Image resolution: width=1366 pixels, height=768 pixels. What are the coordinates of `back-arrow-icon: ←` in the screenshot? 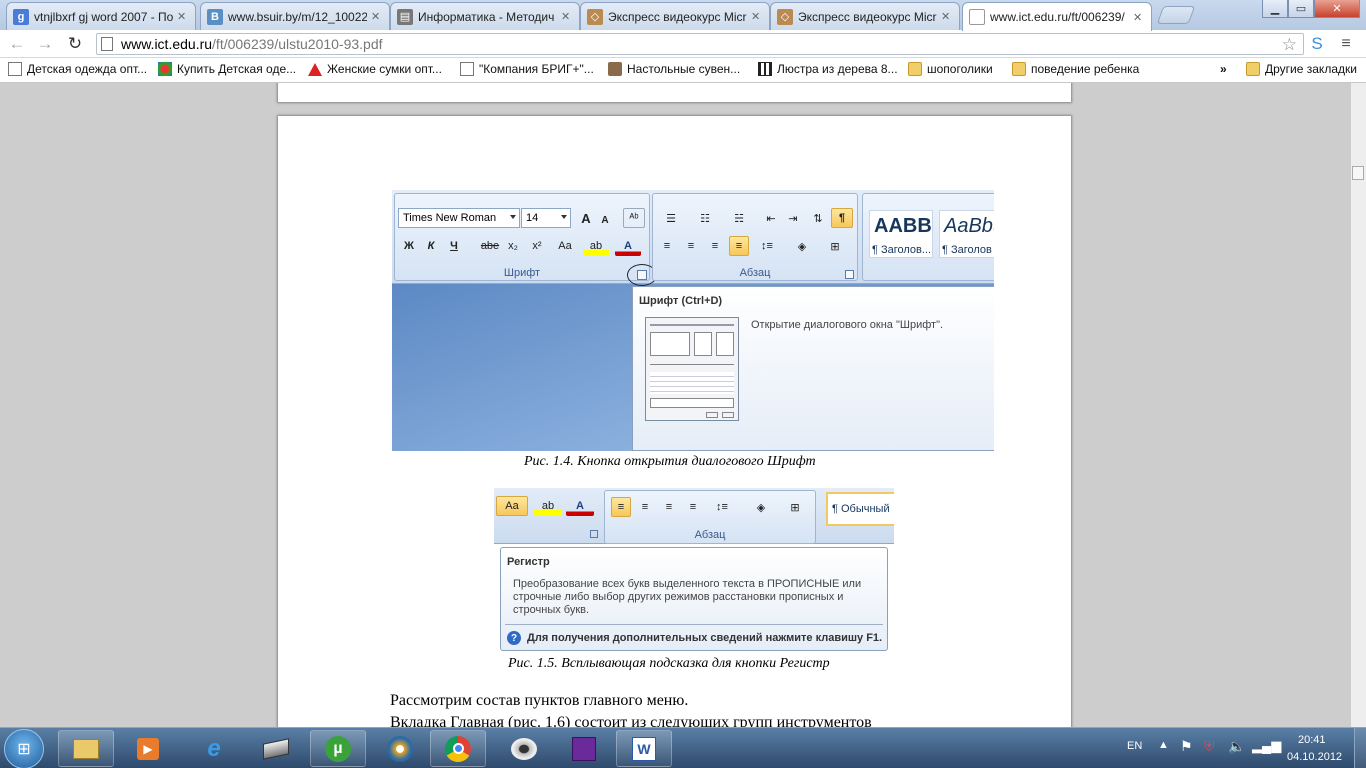 It's located at (17, 44).